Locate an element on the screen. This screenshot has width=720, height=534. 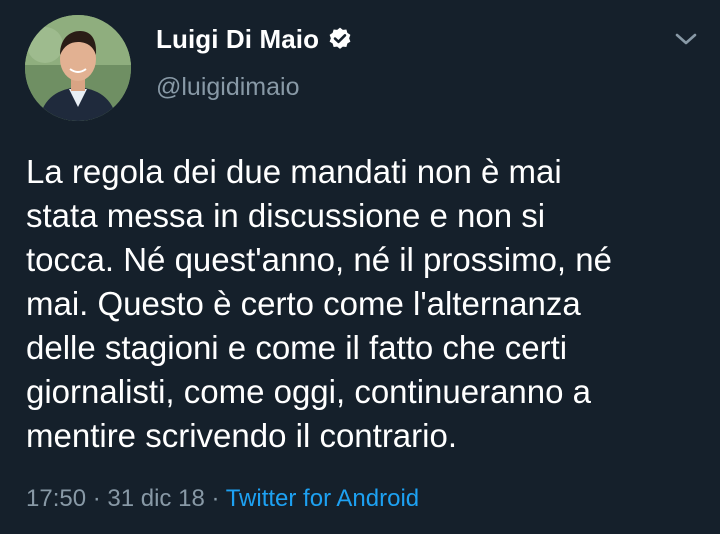
chevron-down-icon is located at coordinates (686, 39).